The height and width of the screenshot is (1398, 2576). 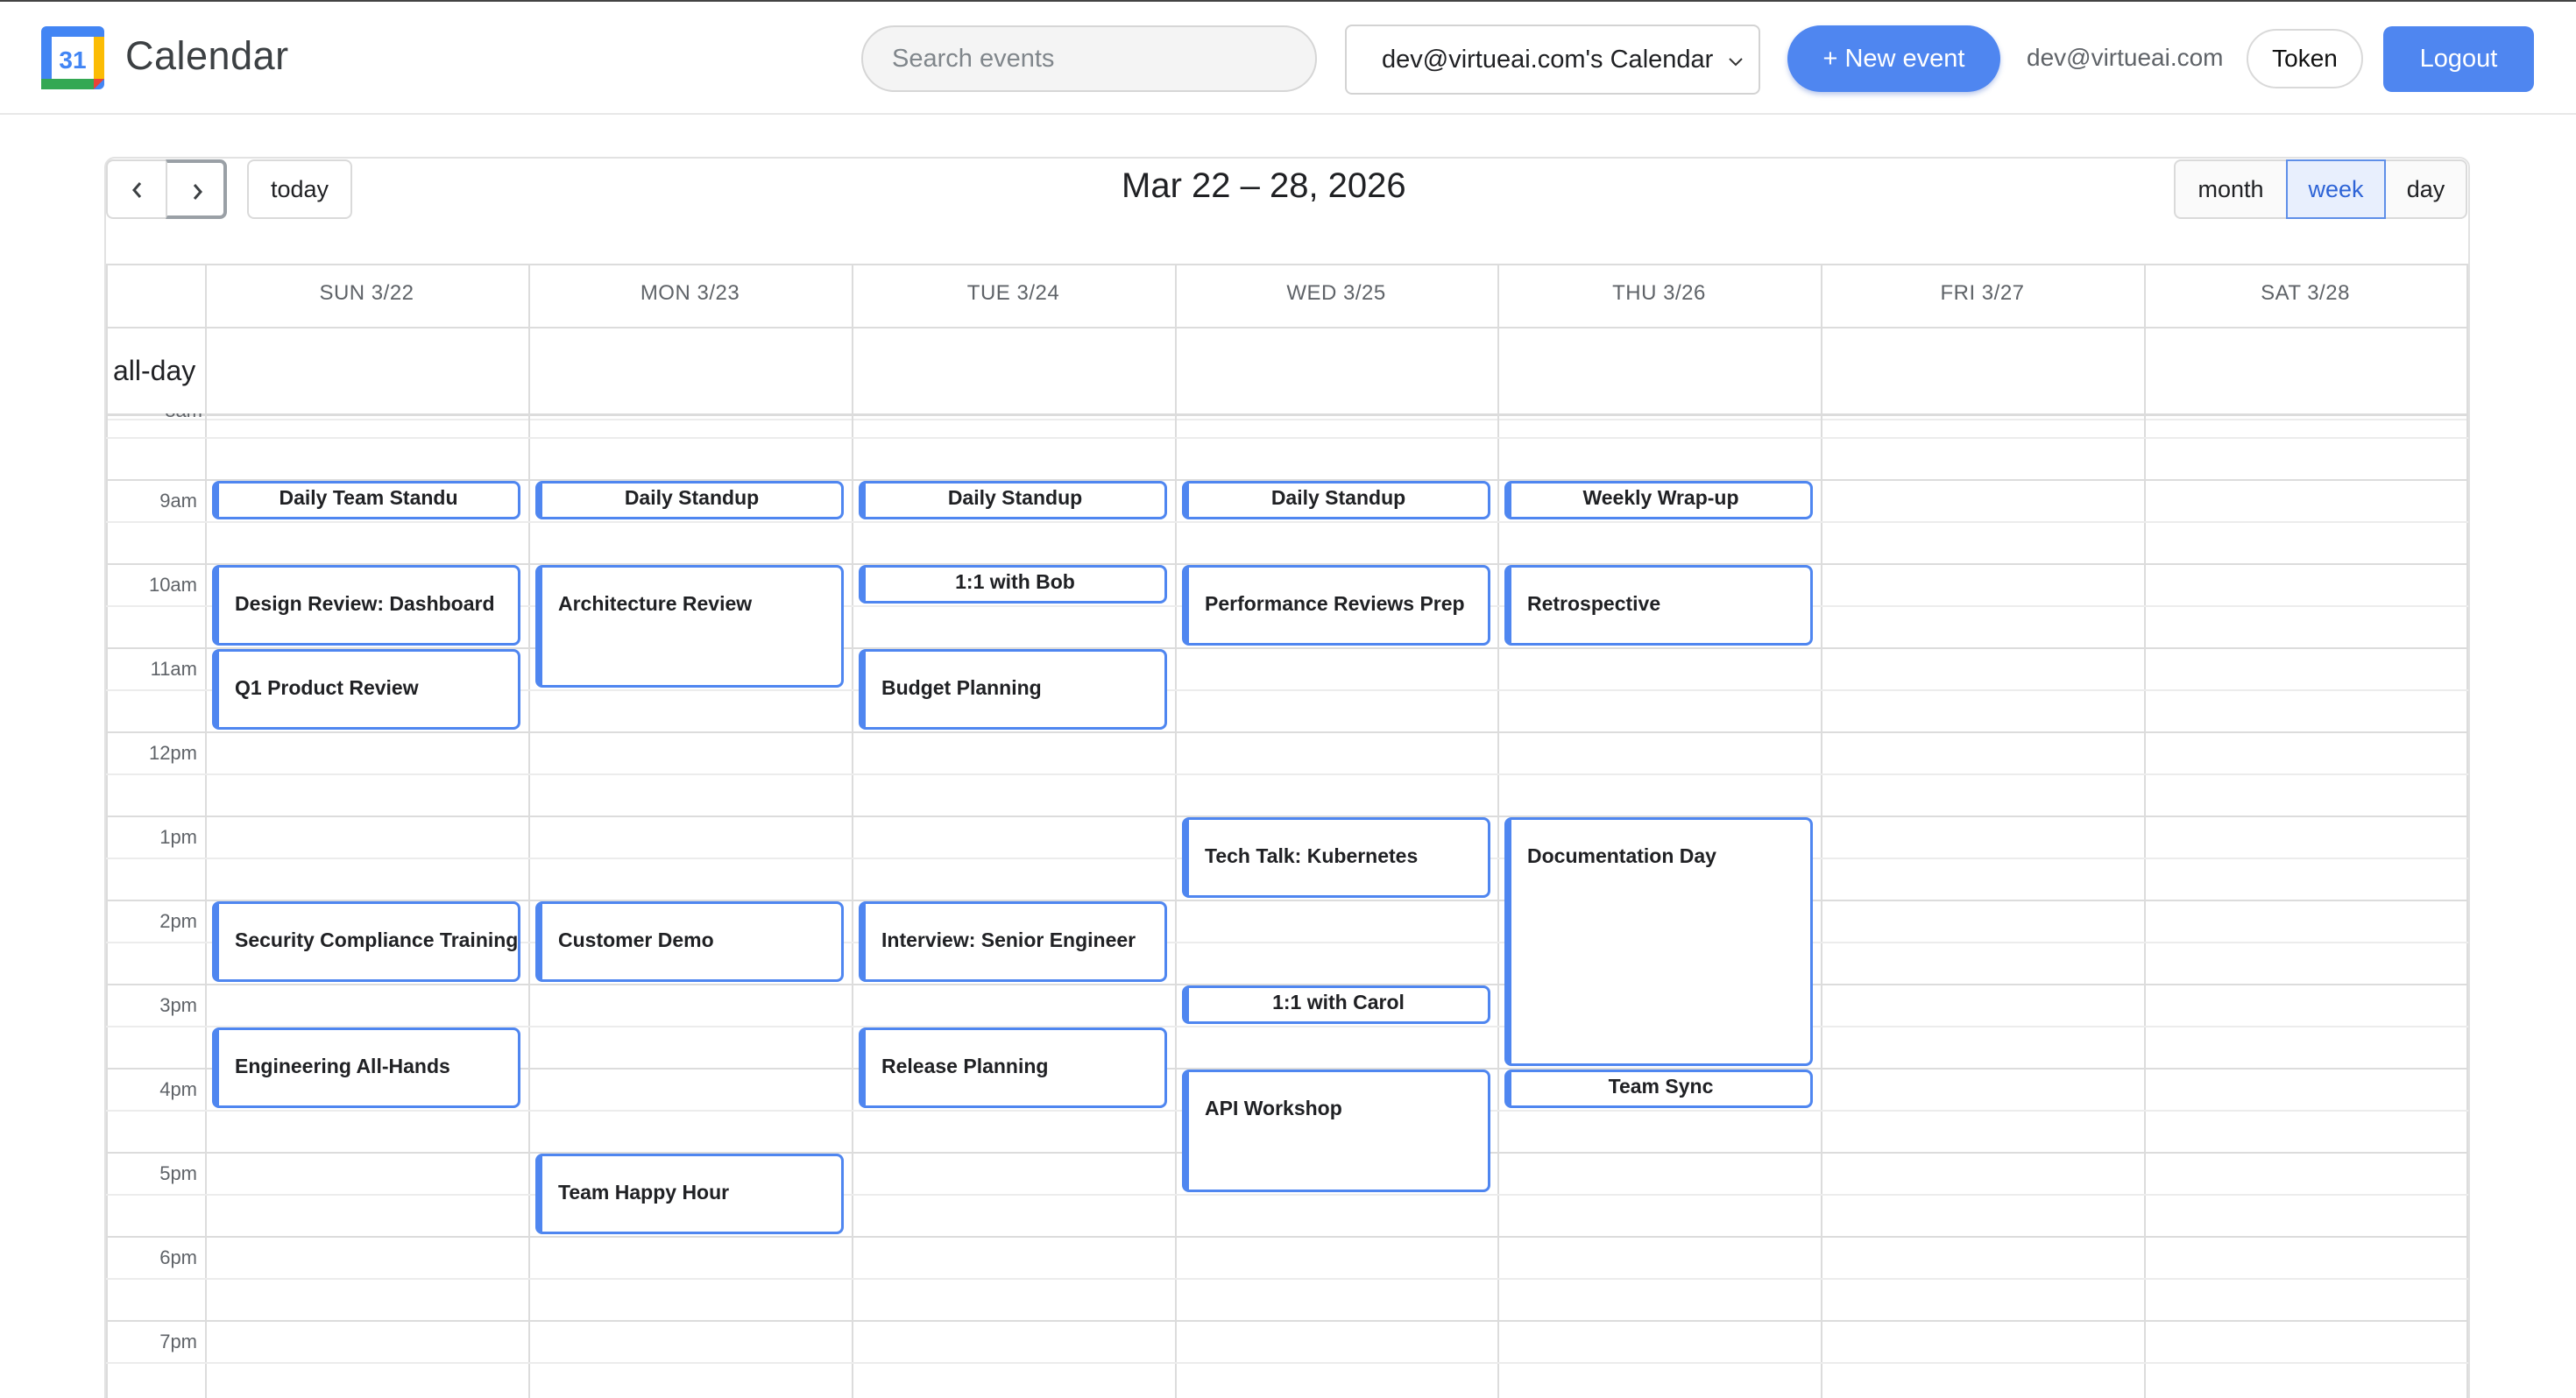 What do you see at coordinates (2231, 189) in the screenshot?
I see `view-month-button: month` at bounding box center [2231, 189].